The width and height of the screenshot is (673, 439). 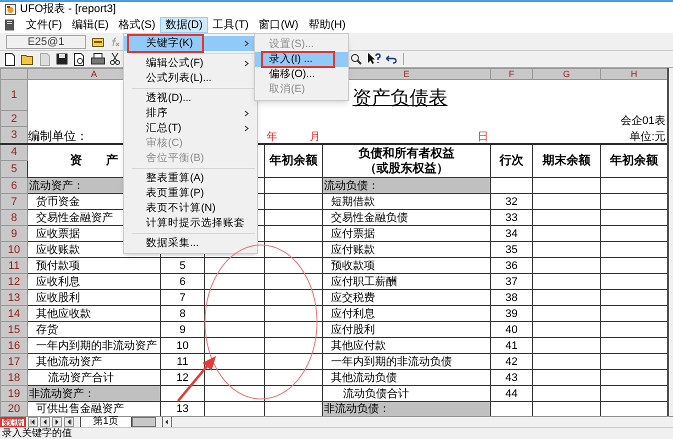 What do you see at coordinates (182, 378) in the screenshot?
I see `line-number: 12` at bounding box center [182, 378].